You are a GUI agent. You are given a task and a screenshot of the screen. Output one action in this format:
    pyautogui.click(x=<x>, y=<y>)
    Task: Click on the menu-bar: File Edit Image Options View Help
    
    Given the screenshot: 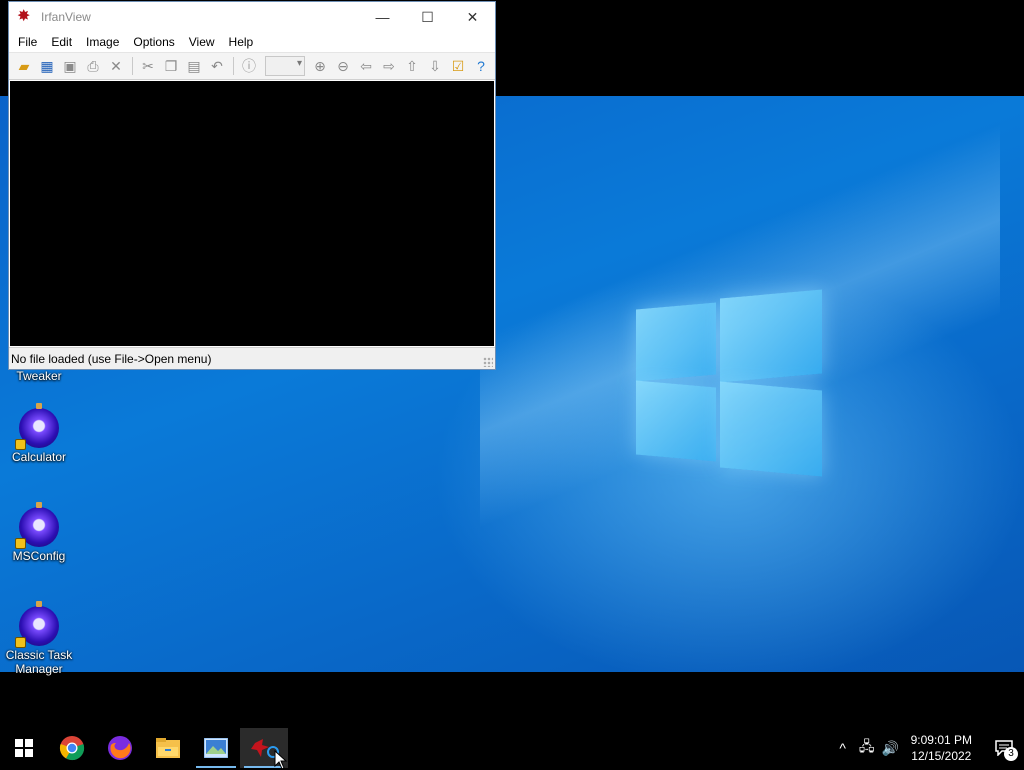 What is the action you would take?
    pyautogui.click(x=252, y=42)
    